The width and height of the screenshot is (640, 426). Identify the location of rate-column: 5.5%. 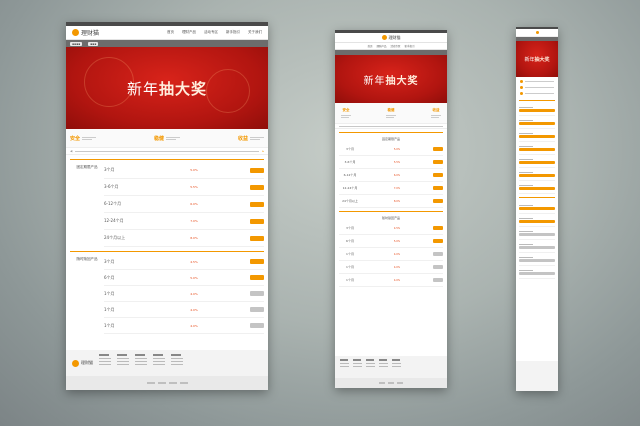
(194, 187).